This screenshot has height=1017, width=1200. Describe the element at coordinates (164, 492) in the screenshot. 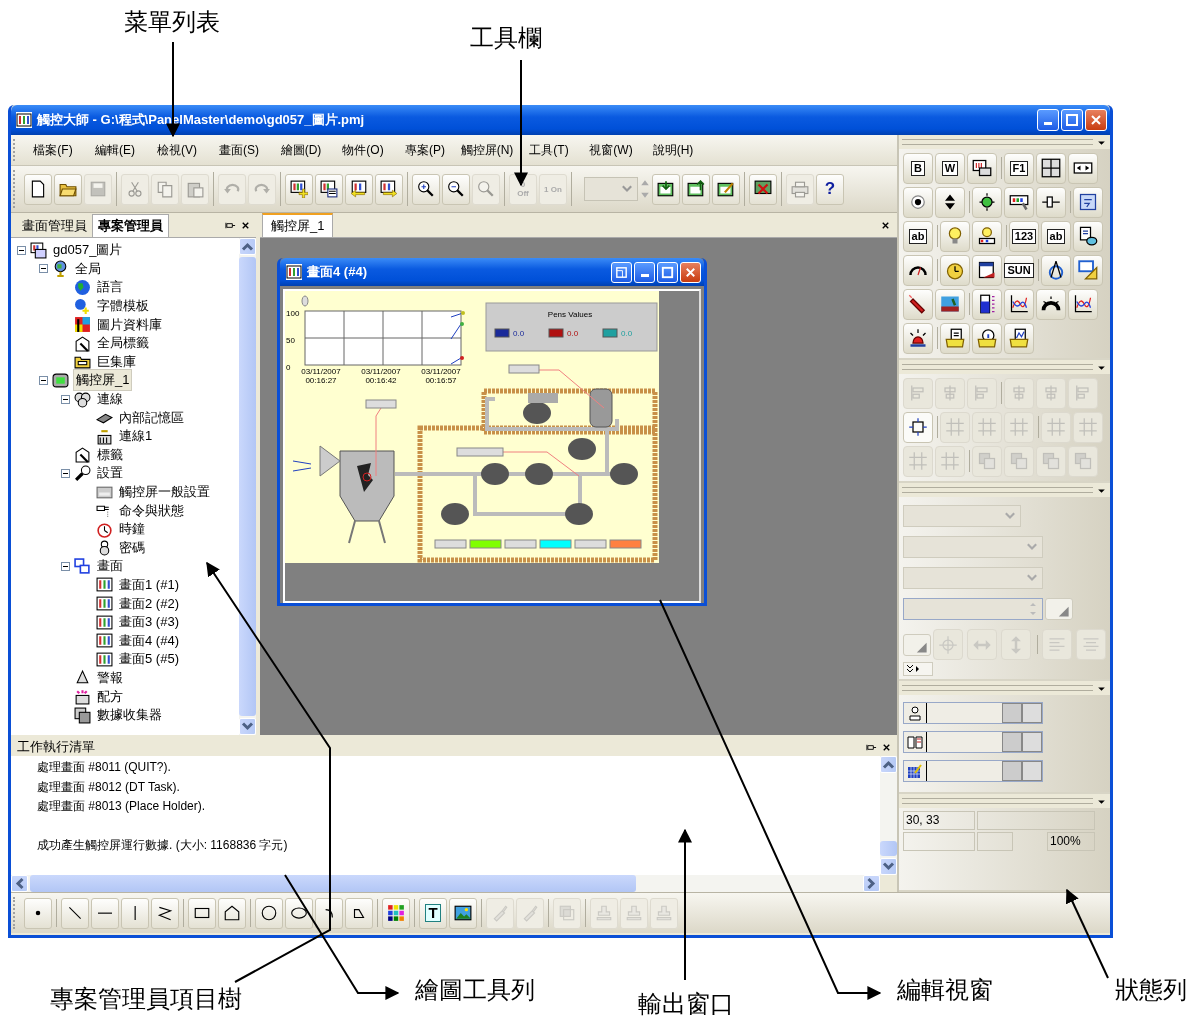

I see `tree-item: 觸控屏一般設置` at that location.